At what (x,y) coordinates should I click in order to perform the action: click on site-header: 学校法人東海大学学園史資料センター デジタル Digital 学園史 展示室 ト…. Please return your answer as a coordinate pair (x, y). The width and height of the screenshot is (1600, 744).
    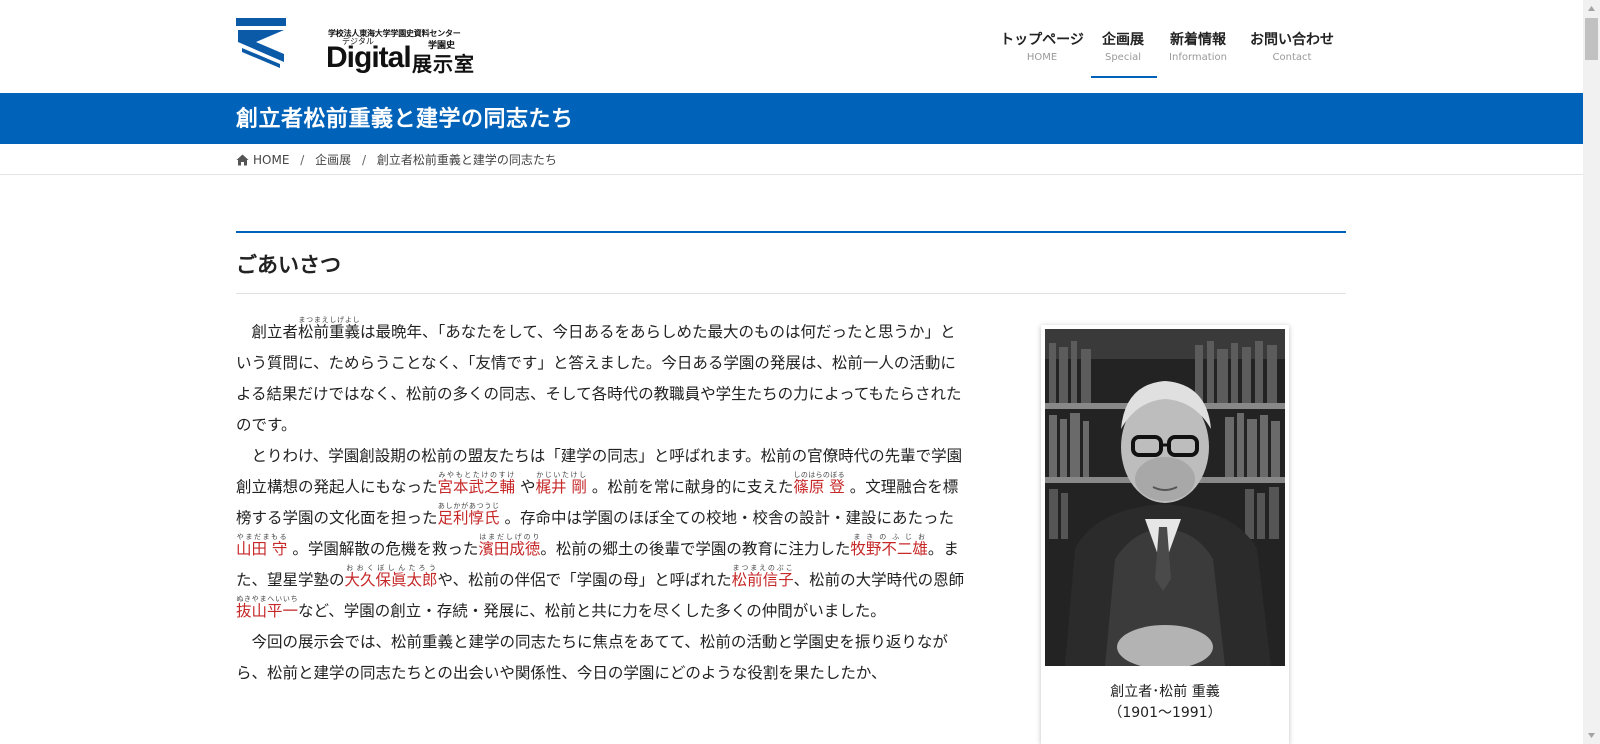
    Looking at the image, I should click on (791, 46).